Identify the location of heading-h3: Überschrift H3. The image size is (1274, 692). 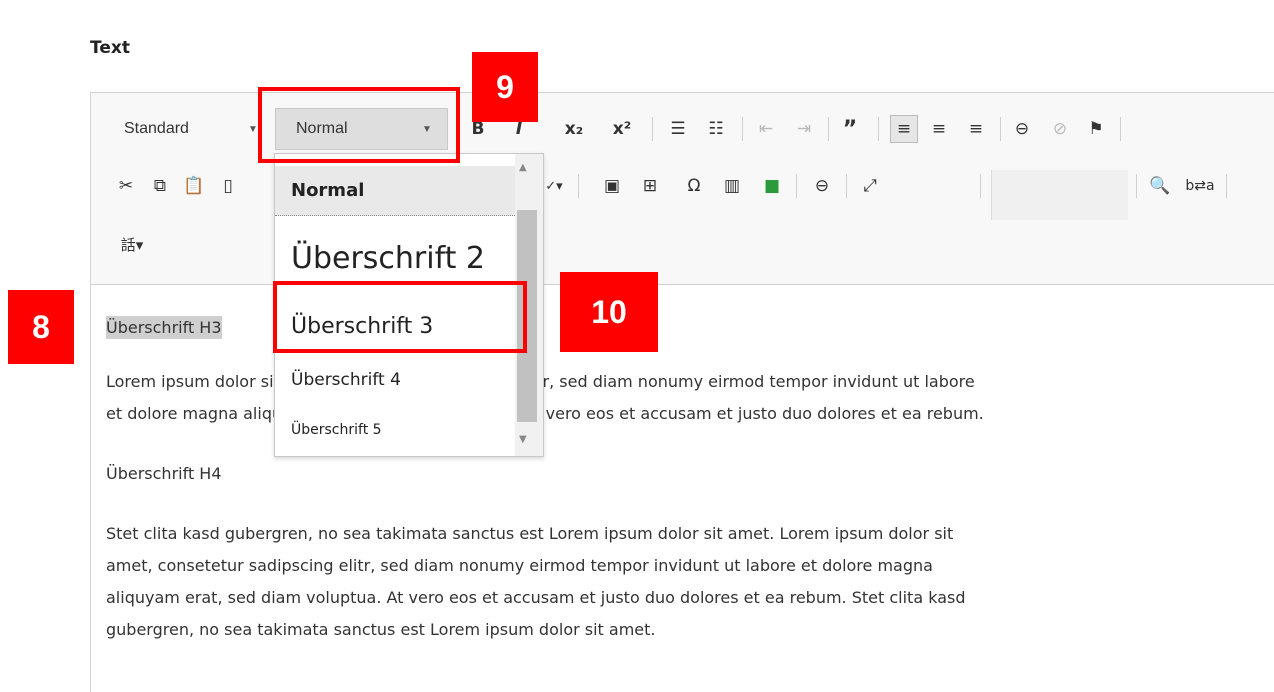
(164, 328).